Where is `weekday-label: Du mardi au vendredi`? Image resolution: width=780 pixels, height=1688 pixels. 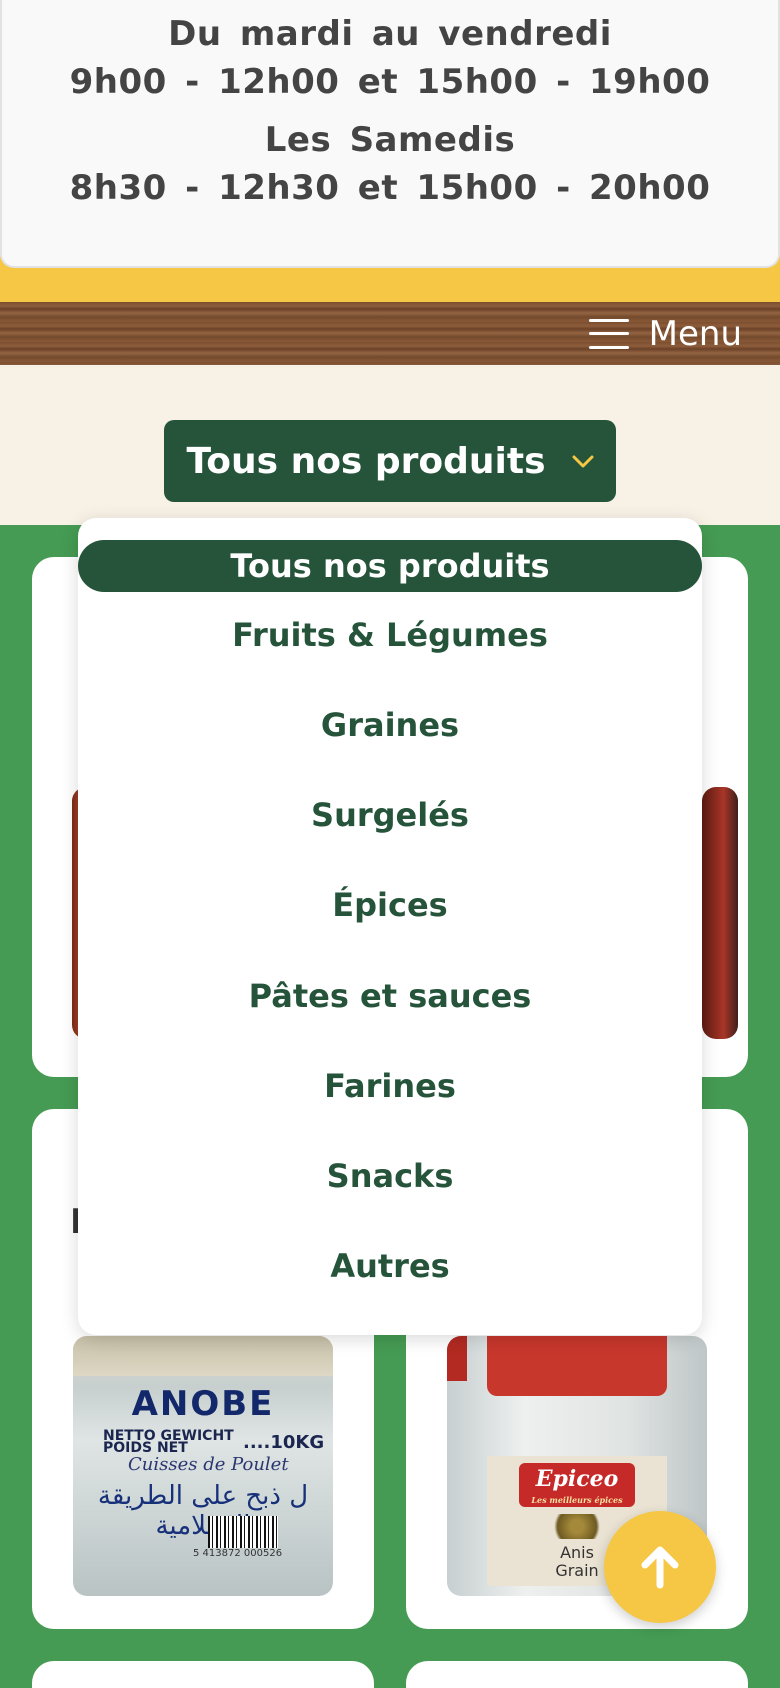
weekday-label: Du mardi au vendredi is located at coordinates (390, 34).